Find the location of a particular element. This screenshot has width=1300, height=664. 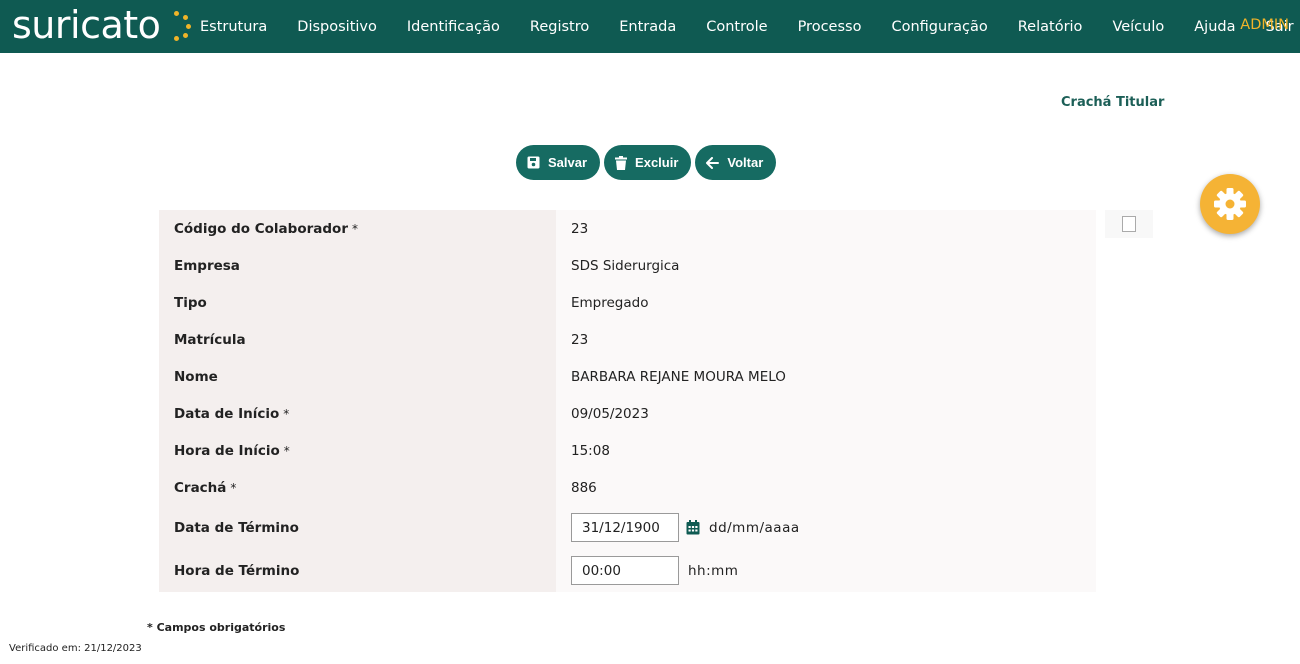

settings-fab is located at coordinates (1230, 204).